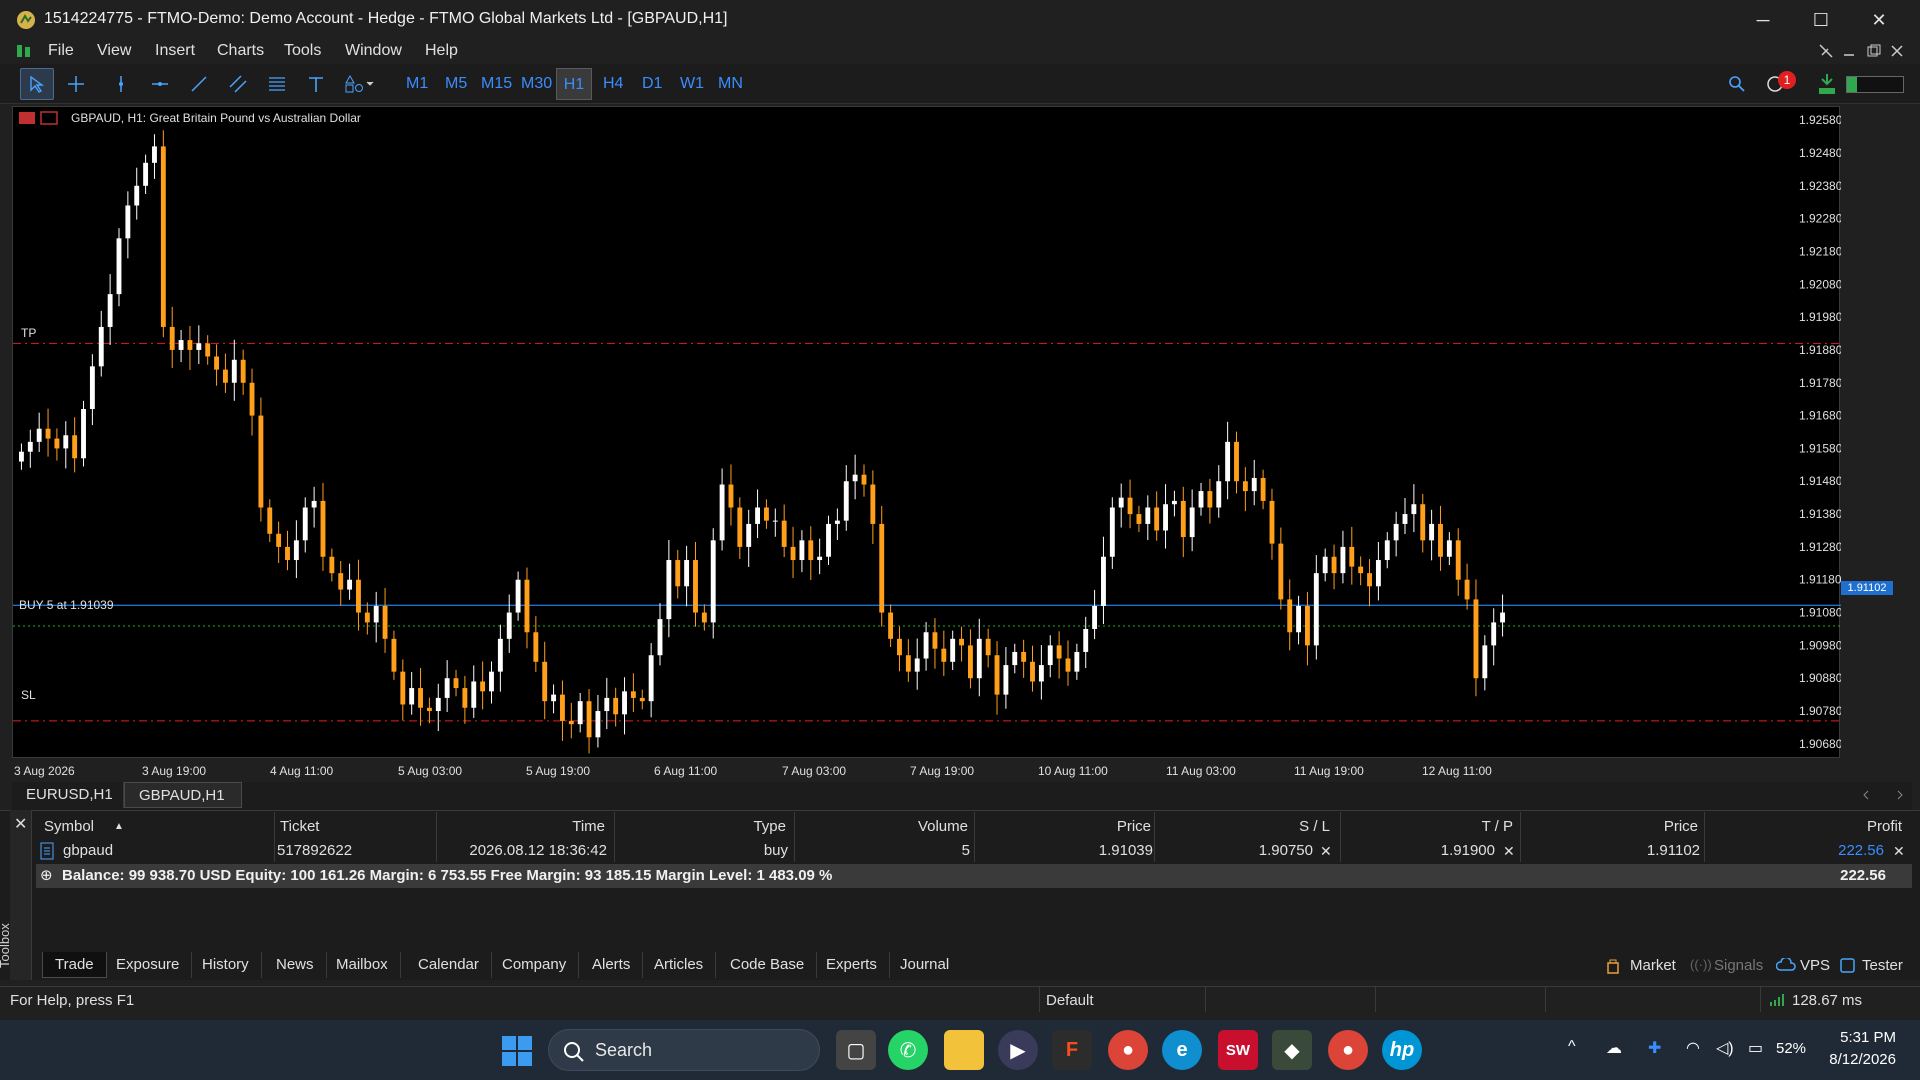 The height and width of the screenshot is (1080, 1920). I want to click on chrome-icon: ●, so click(1128, 1050).